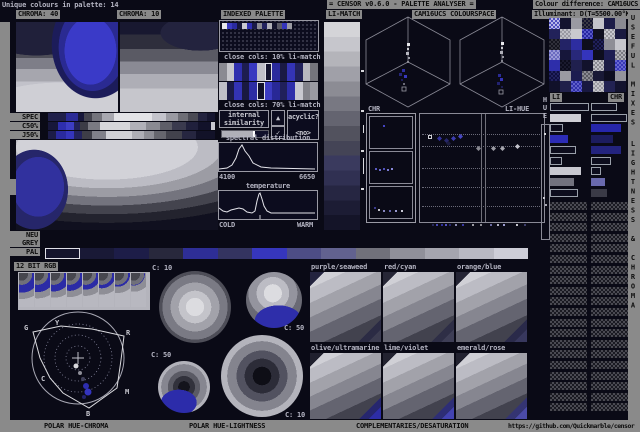  Describe the element at coordinates (453, 138) in the screenshot. I see `data-point` at that location.